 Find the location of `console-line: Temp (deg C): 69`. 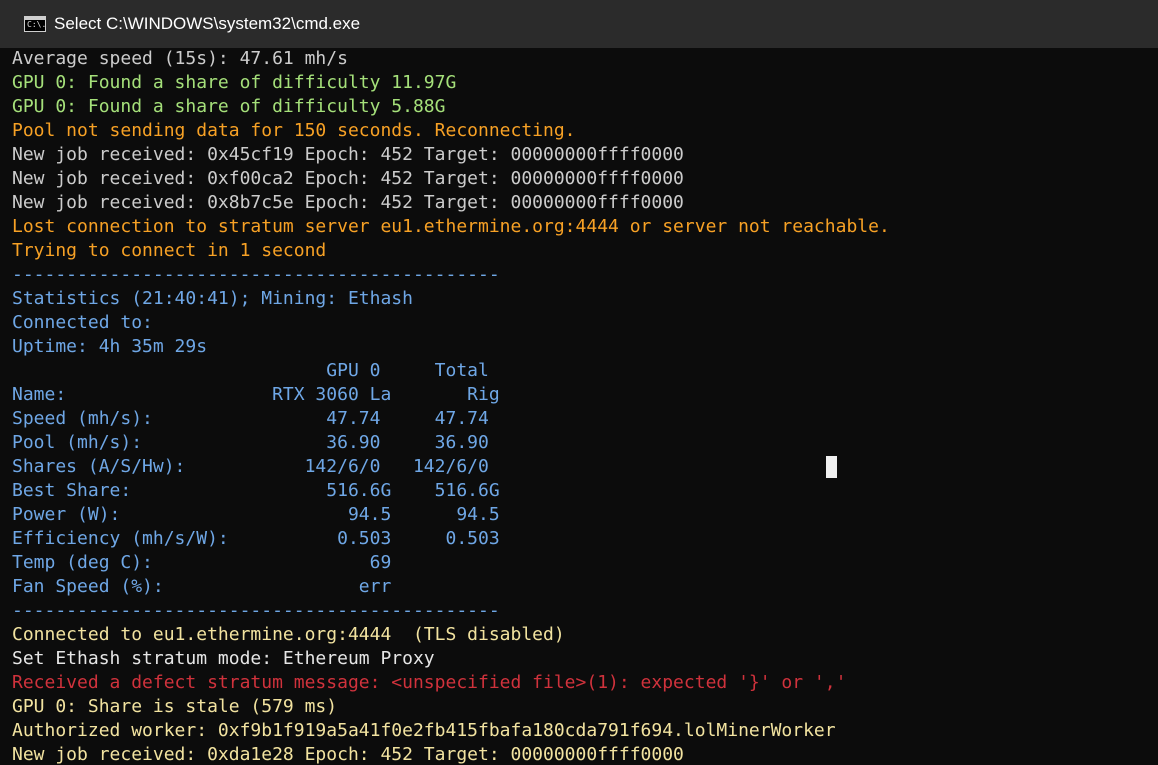

console-line: Temp (deg C): 69 is located at coordinates (202, 562).